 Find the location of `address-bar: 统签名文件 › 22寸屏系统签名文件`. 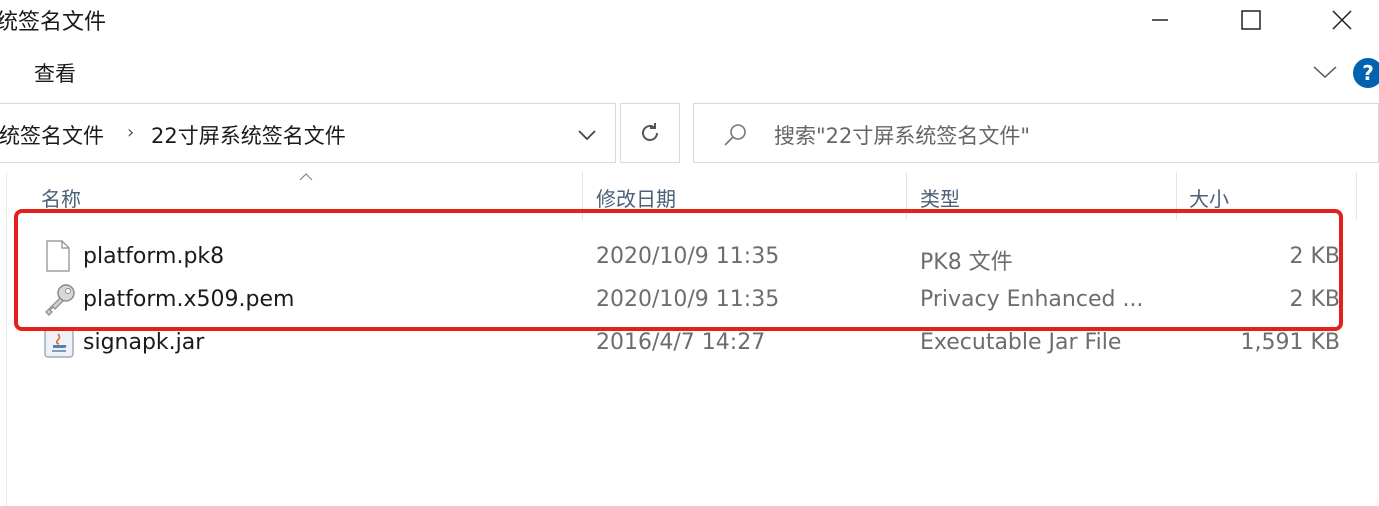

address-bar: 统签名文件 › 22寸屏系统签名文件 is located at coordinates (308, 133).